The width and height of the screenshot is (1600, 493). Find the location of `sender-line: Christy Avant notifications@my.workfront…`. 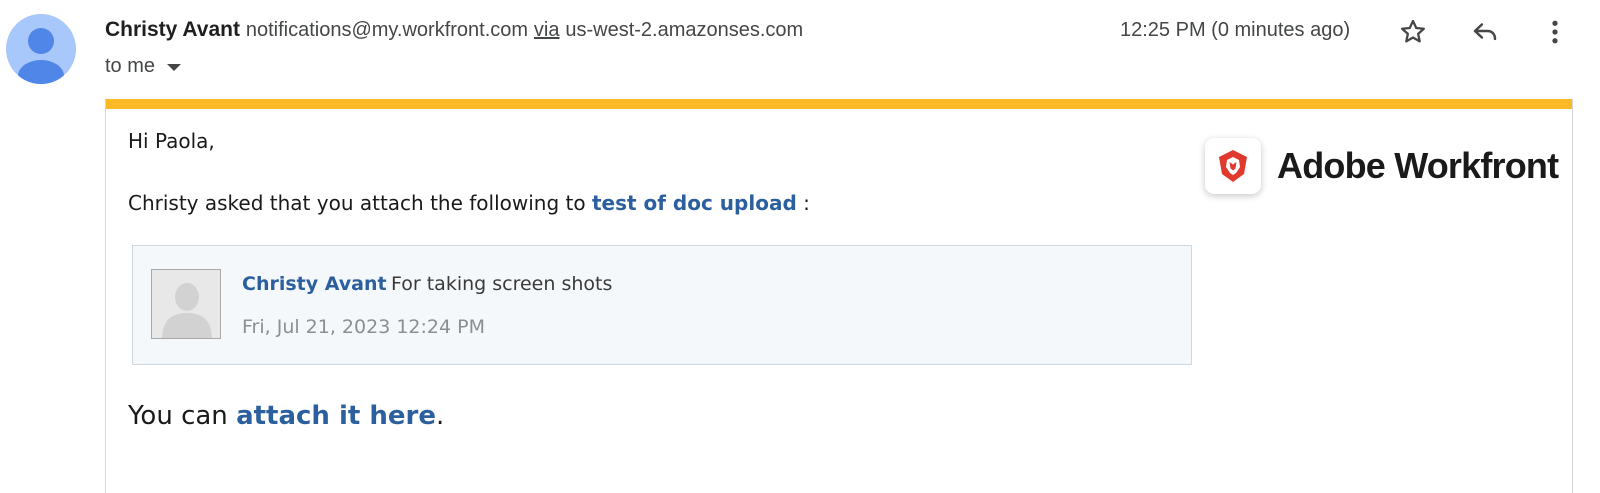

sender-line: Christy Avant notifications@my.workfront… is located at coordinates (454, 30).